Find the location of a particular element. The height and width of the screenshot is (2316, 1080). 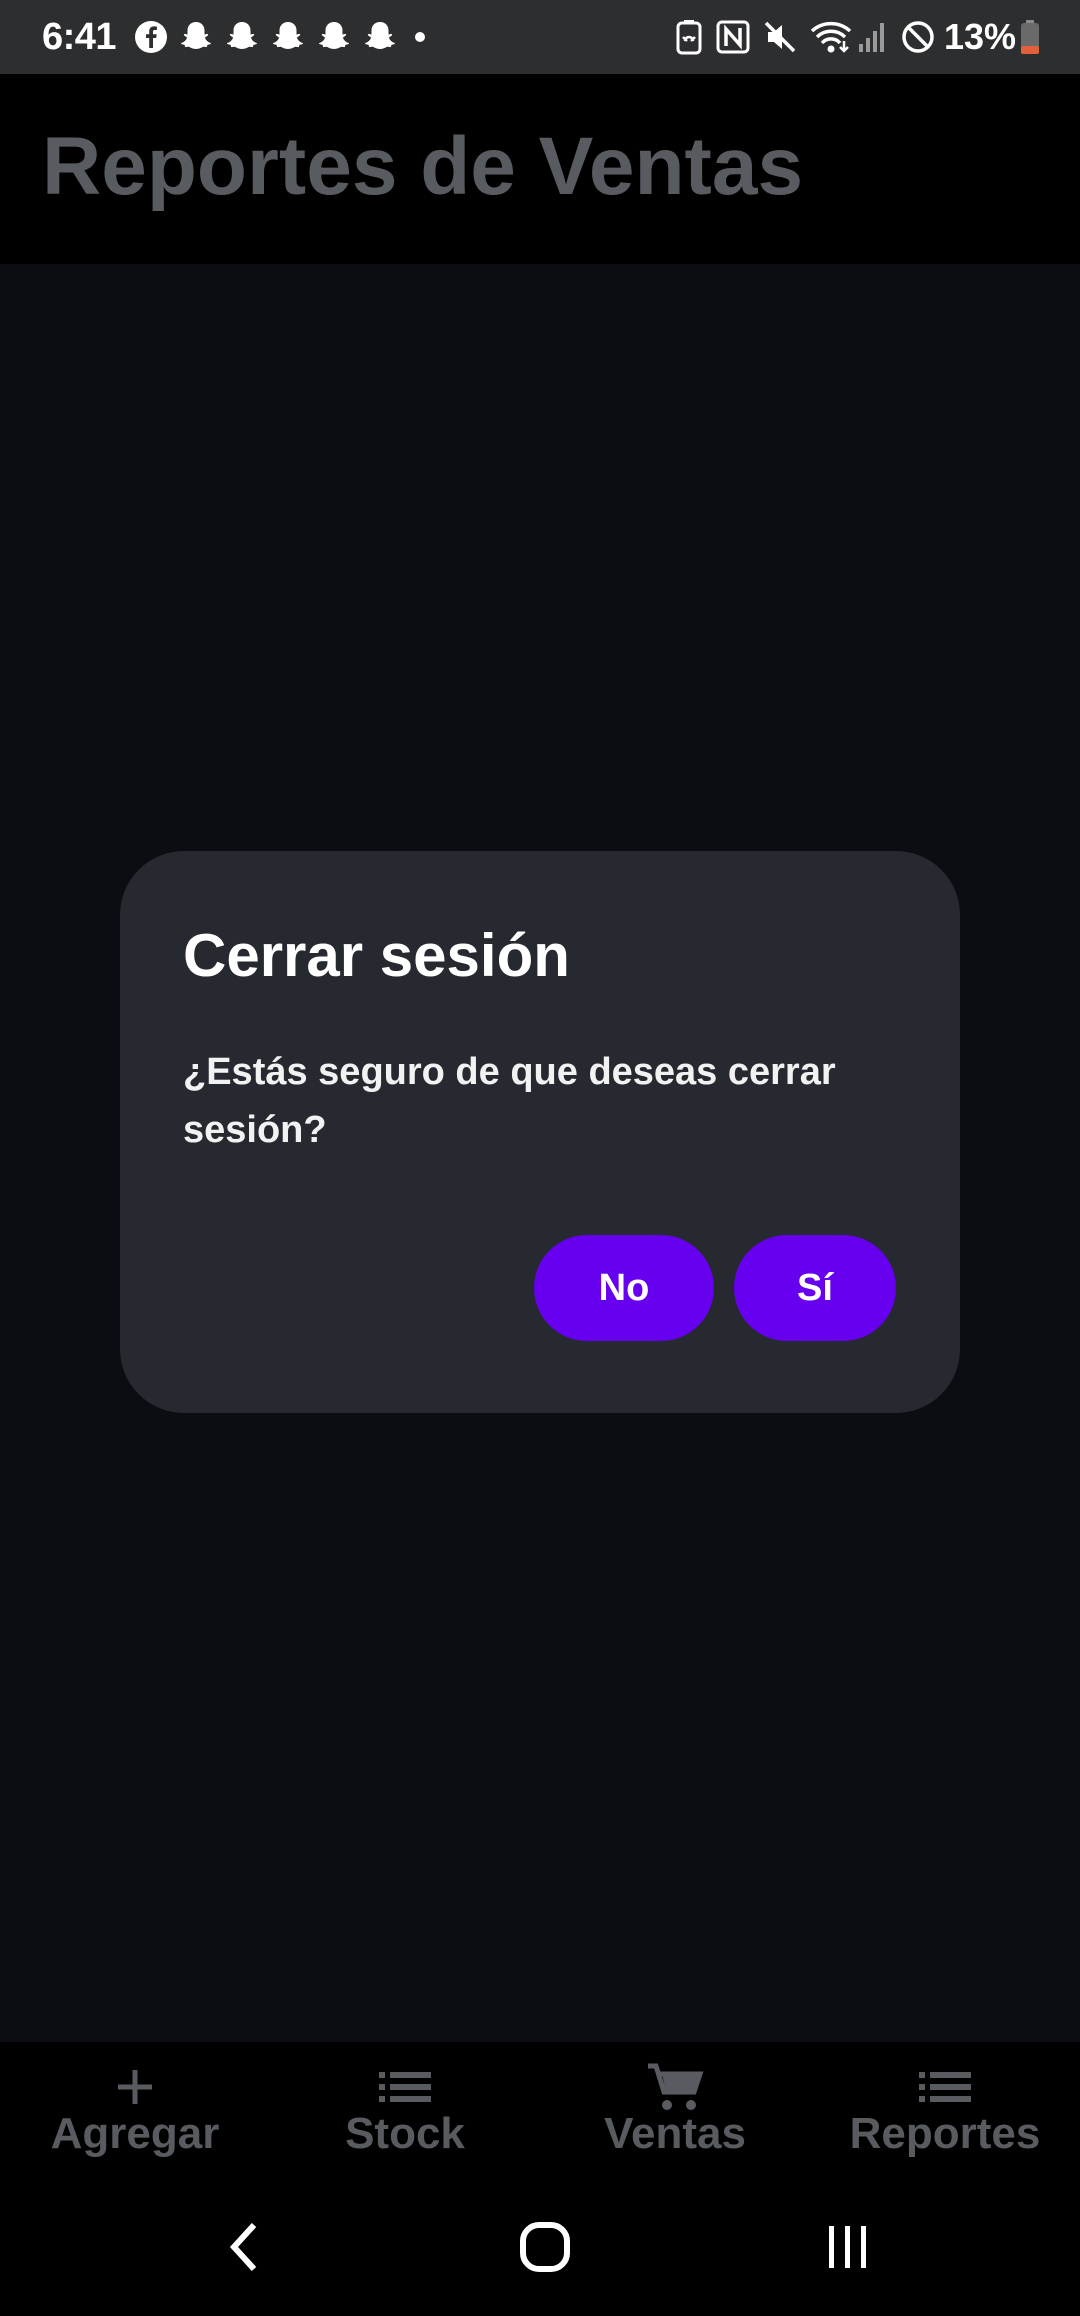

status-bar: 6:41 13% is located at coordinates (540, 37).